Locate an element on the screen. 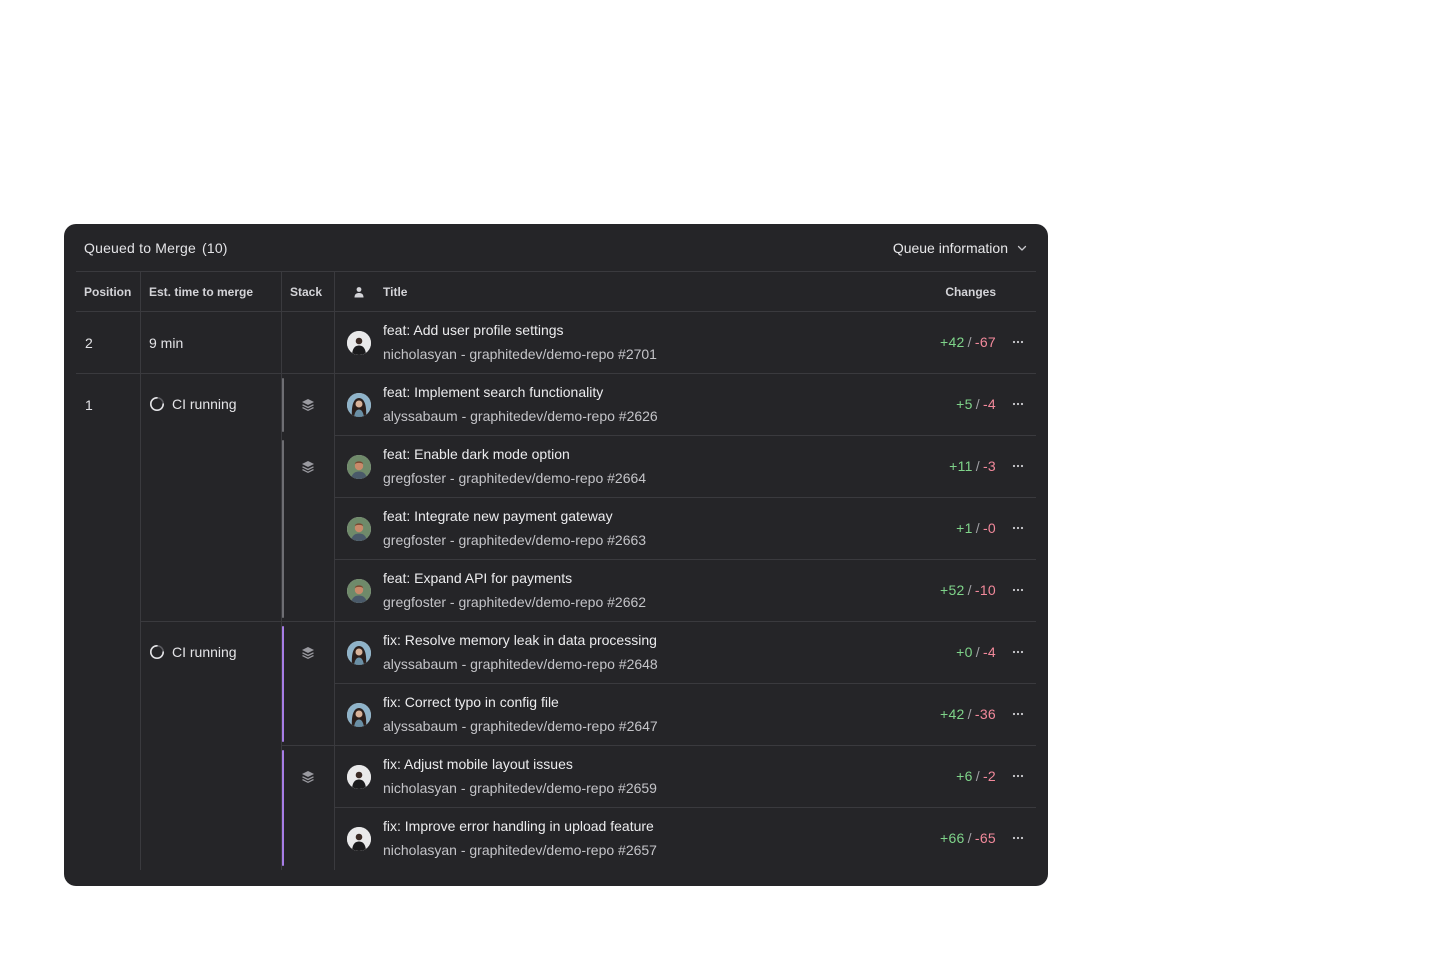 The height and width of the screenshot is (980, 1440). pr-subtitle: alyssabaum - graphitedev/demo-repo #2626 is located at coordinates (520, 416).